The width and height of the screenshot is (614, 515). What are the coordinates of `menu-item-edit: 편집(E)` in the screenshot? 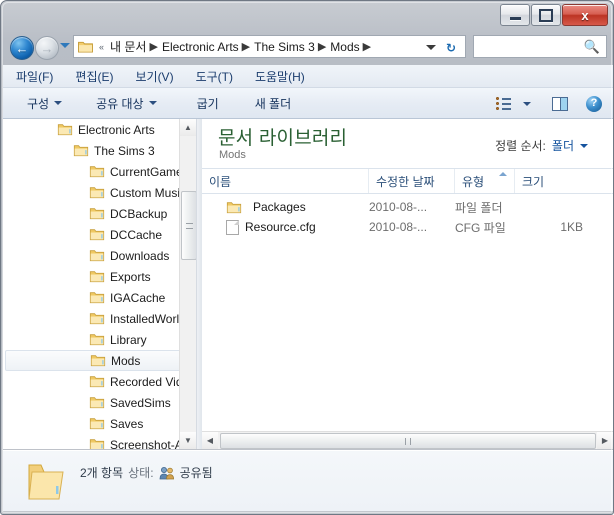 It's located at (94, 76).